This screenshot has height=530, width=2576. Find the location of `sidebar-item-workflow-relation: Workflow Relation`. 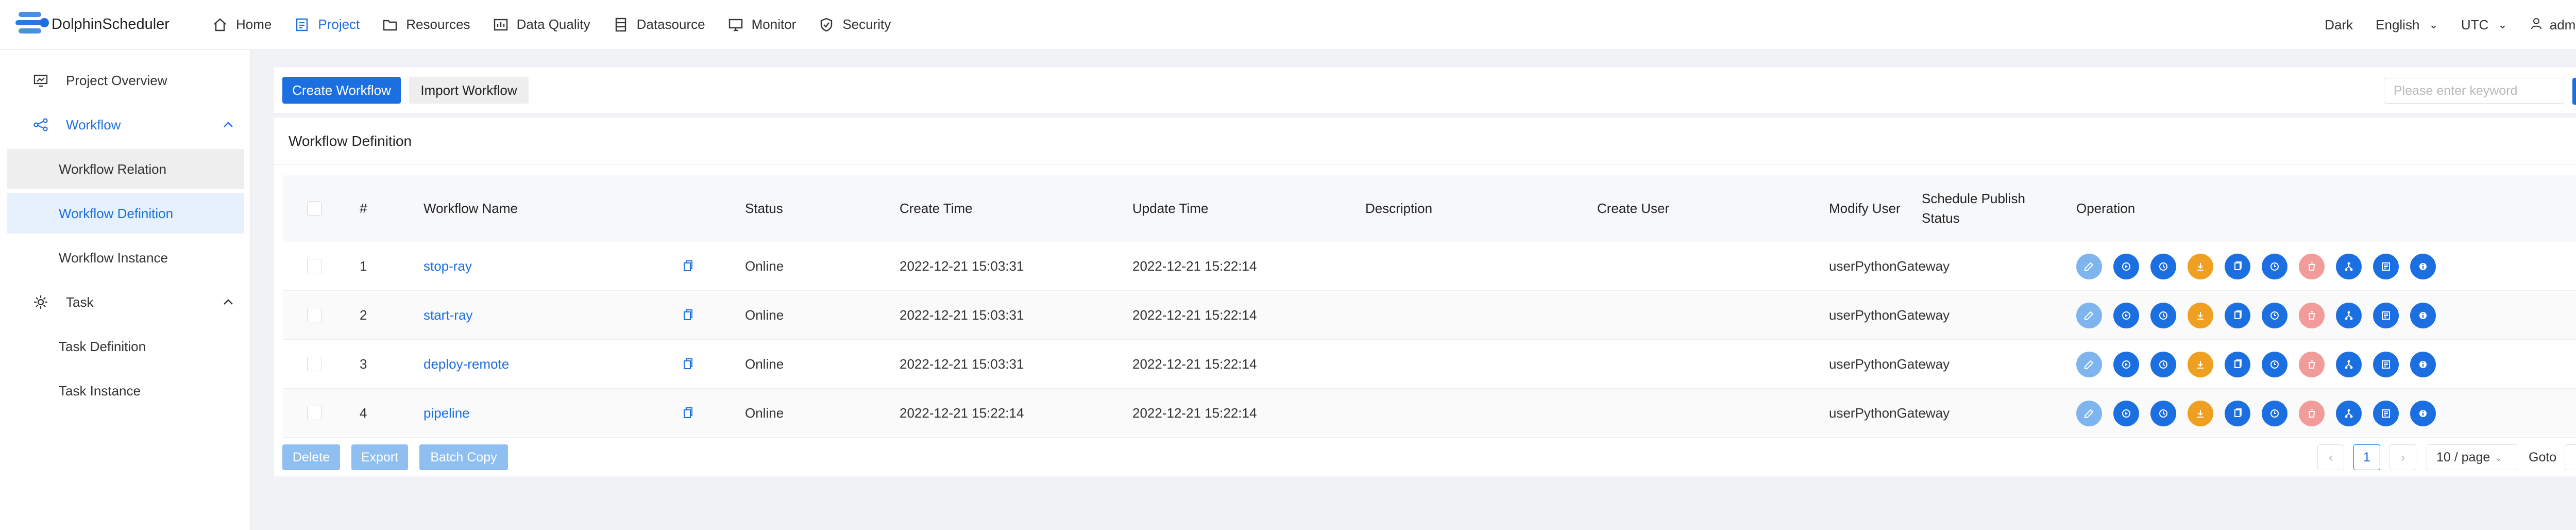

sidebar-item-workflow-relation: Workflow Relation is located at coordinates (125, 169).